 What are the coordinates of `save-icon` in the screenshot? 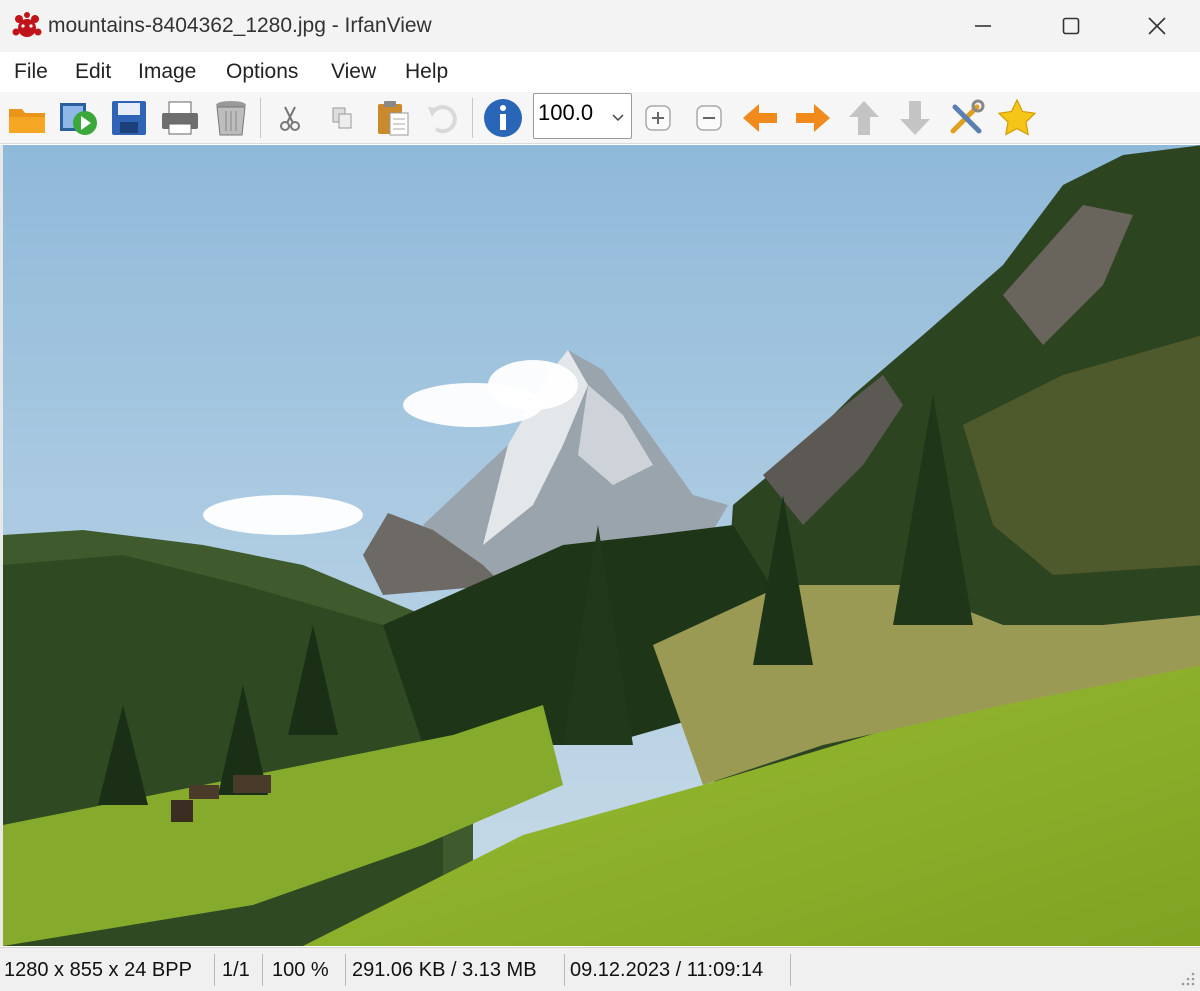 It's located at (129, 118).